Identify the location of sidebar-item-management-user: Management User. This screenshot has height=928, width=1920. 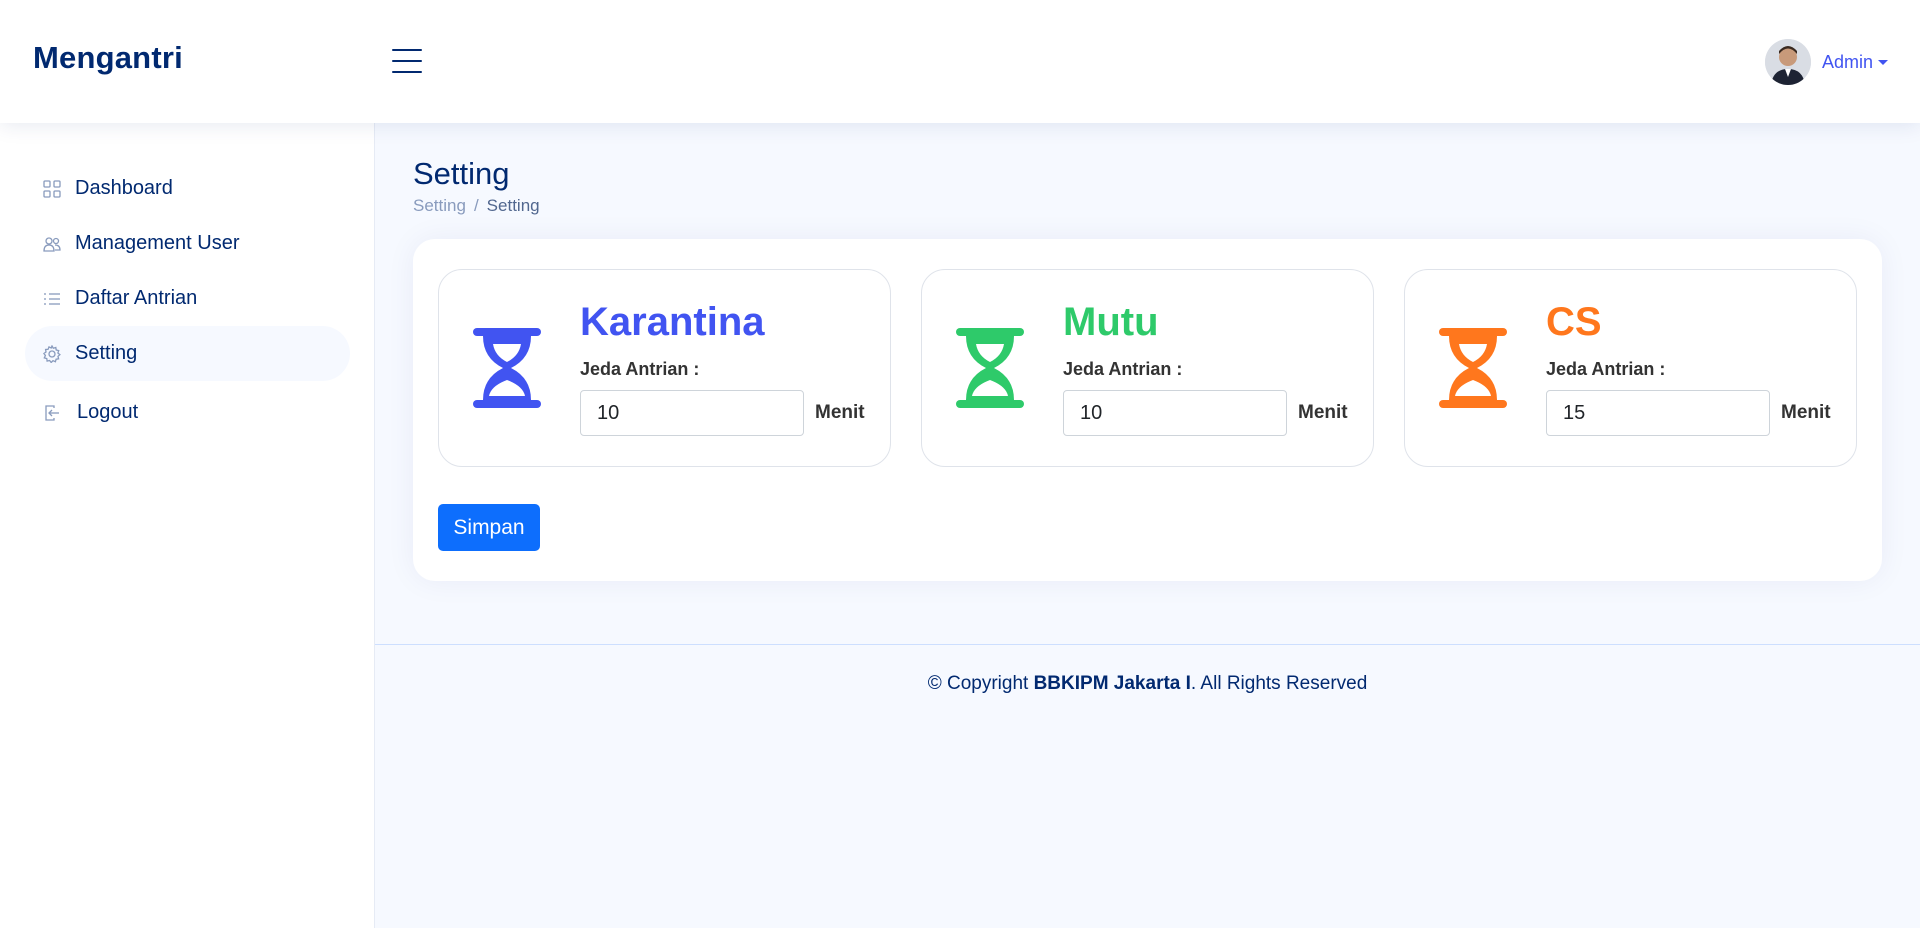
(187, 243).